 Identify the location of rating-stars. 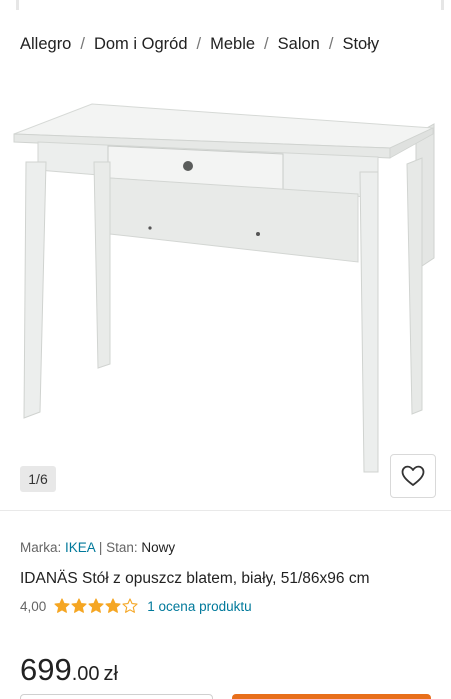
(96, 606).